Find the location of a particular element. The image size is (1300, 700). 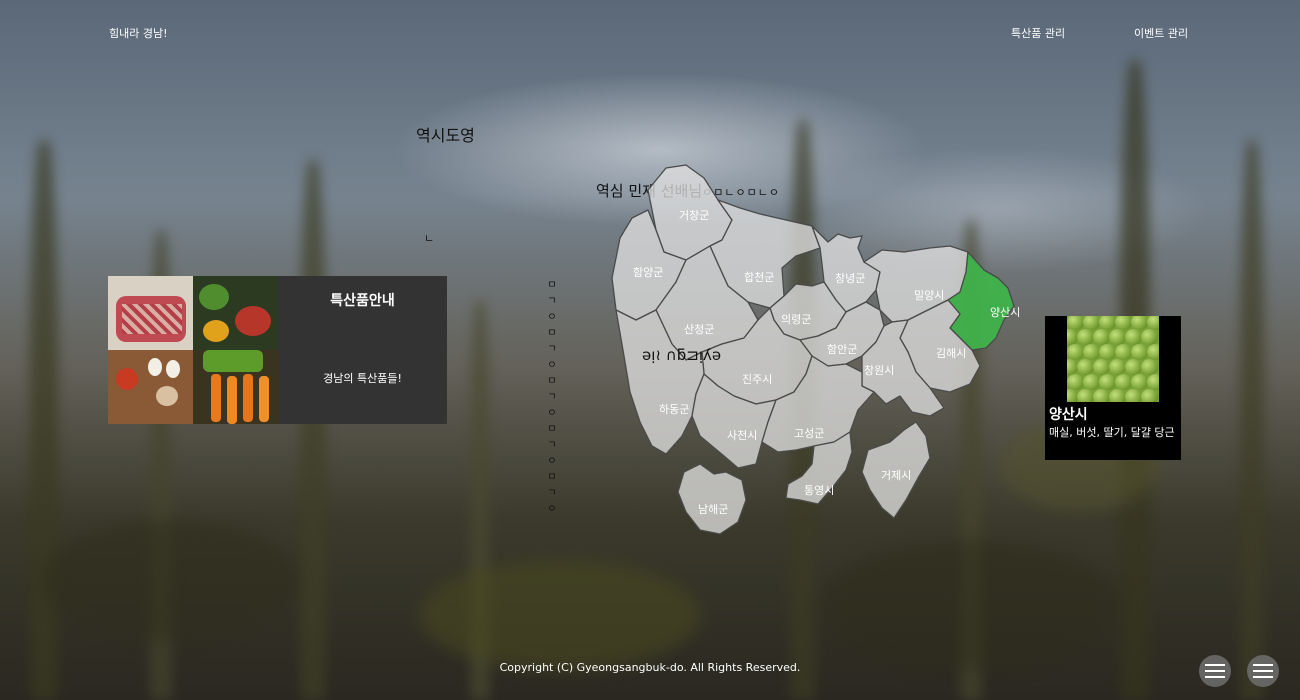

brand-link: 힘내라 경남! is located at coordinates (138, 33).